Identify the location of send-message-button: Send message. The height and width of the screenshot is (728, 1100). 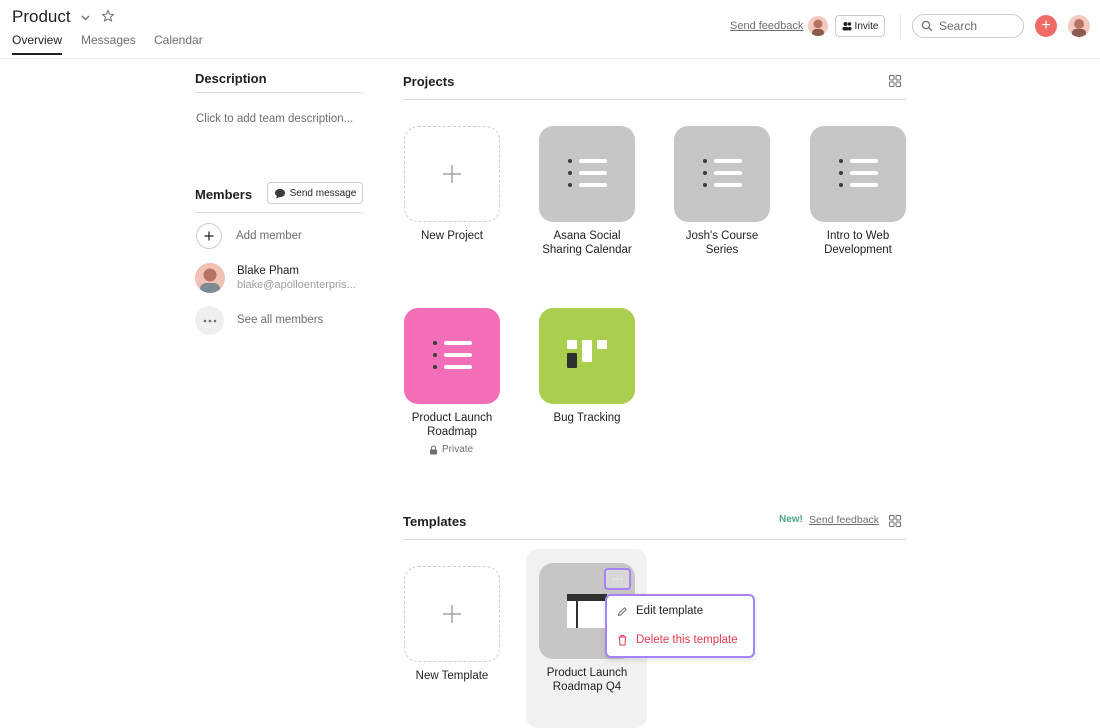
(315, 193).